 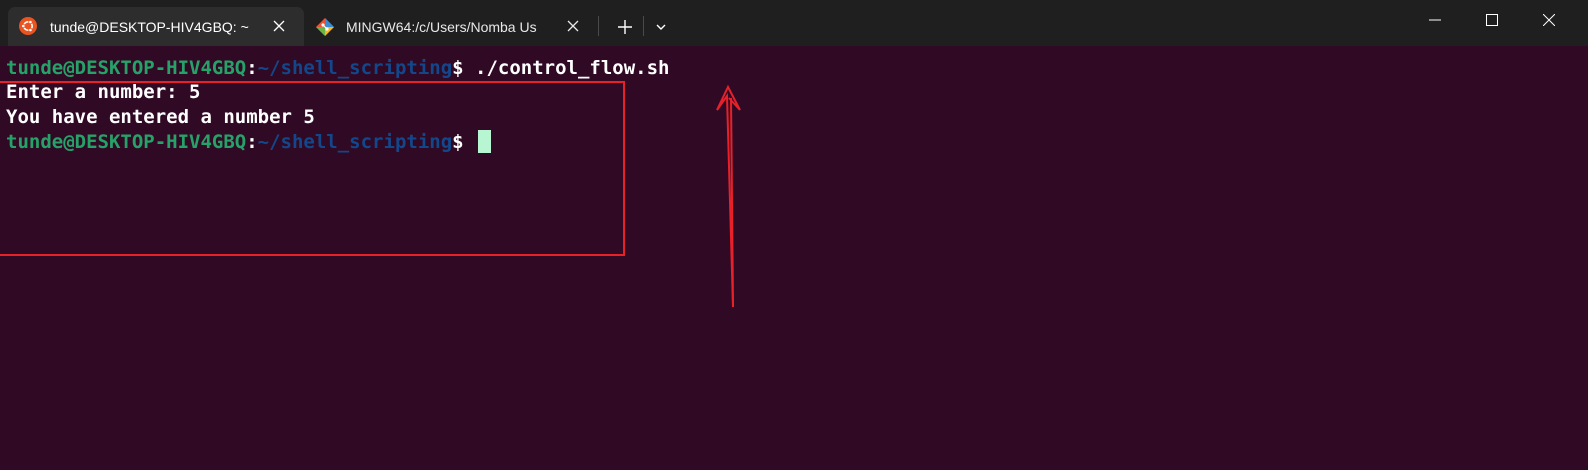 I want to click on tab-label: tunde@DESKTOP-HIV4GBQ: ~, so click(x=149, y=27).